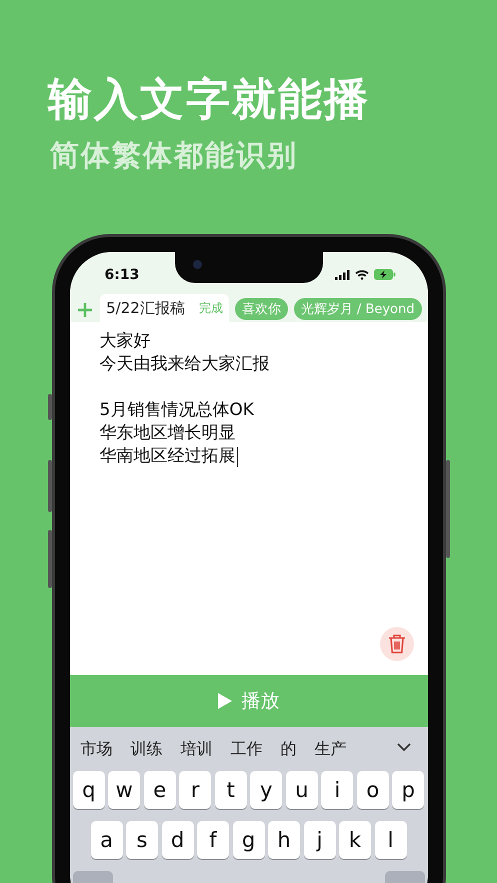  I want to click on keyboard-key: a, so click(106, 840).